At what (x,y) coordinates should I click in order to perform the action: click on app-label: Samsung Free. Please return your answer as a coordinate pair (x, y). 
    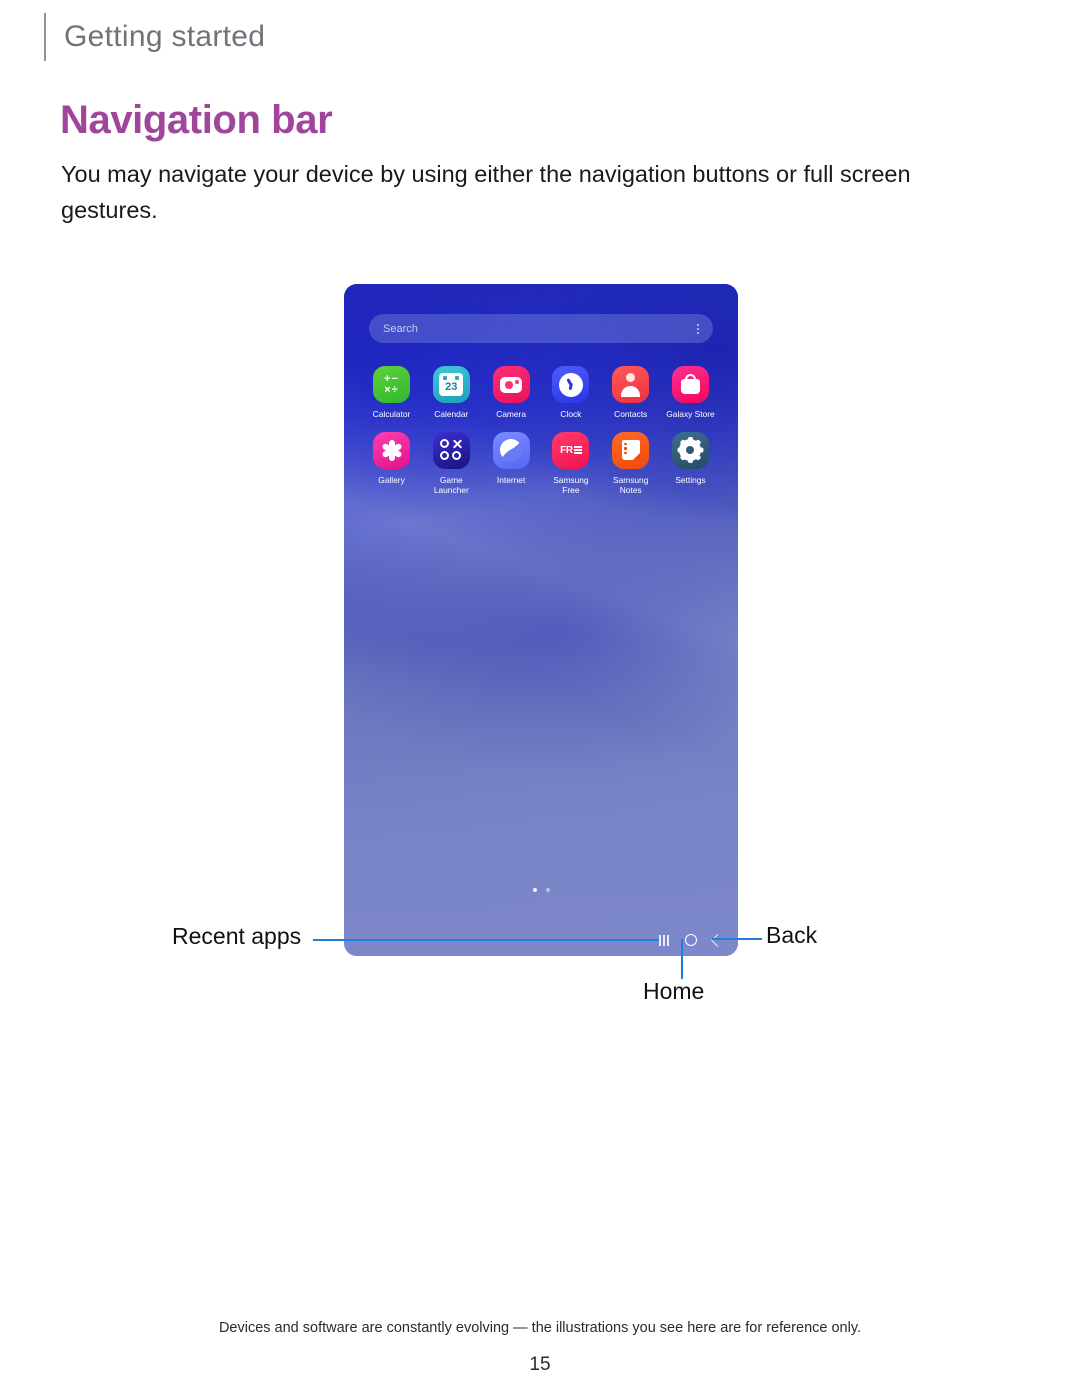
    Looking at the image, I should click on (571, 485).